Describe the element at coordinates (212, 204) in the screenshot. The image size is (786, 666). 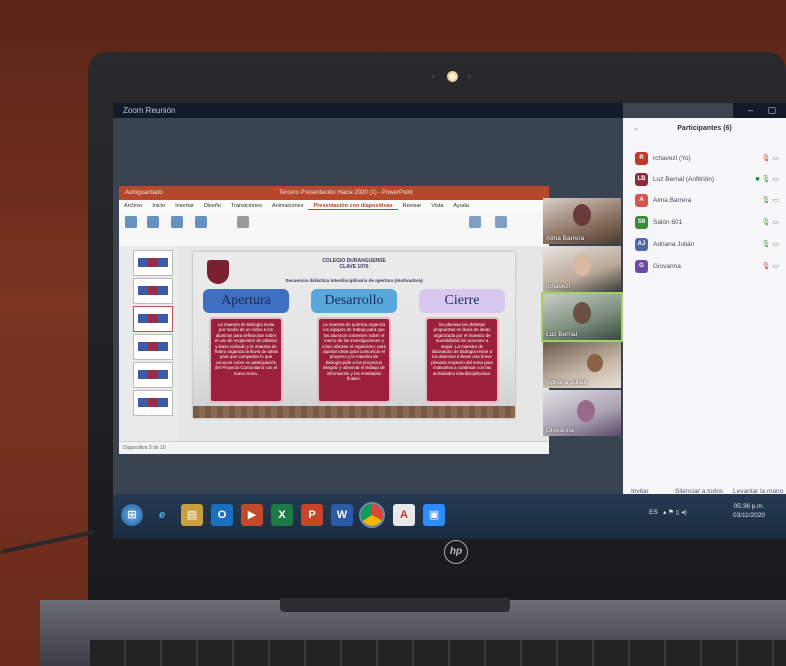
I see `tab-diseno: Diseño` at that location.